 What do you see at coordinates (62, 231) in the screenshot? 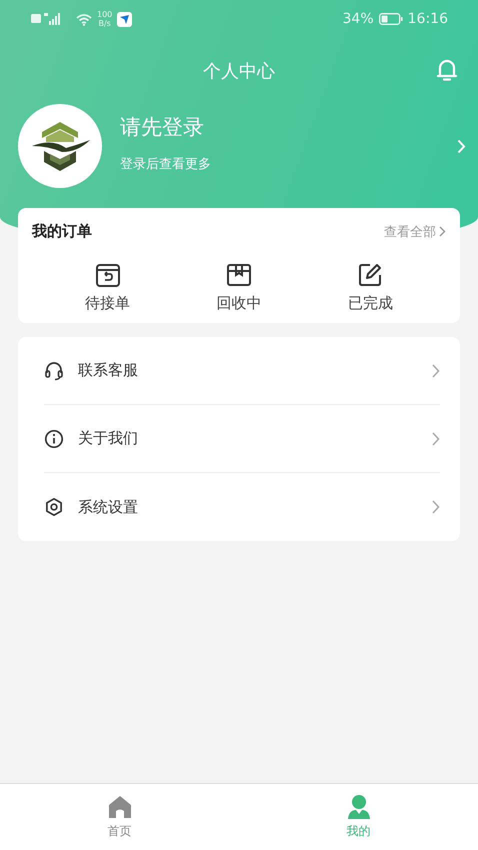
I see `orders-title: 我的订单` at bounding box center [62, 231].